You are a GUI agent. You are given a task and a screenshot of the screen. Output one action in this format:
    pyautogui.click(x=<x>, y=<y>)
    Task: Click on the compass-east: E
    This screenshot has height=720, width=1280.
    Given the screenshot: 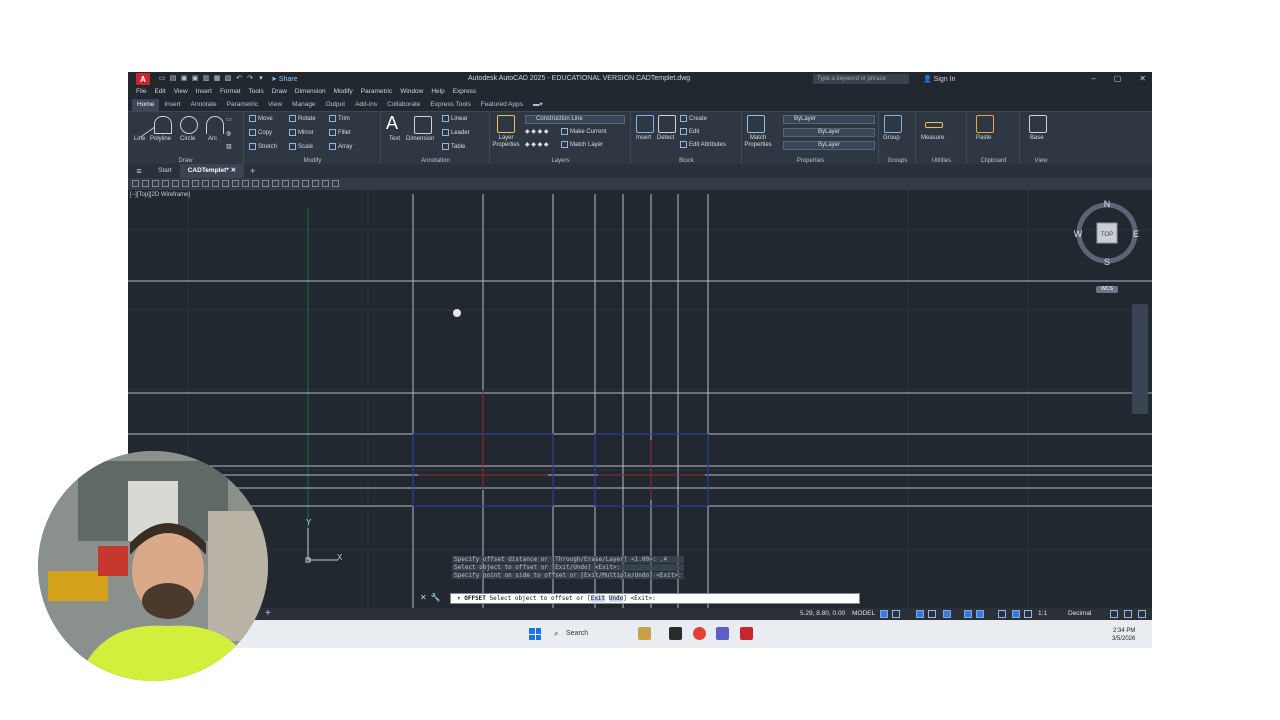 What is the action you would take?
    pyautogui.click(x=1136, y=234)
    